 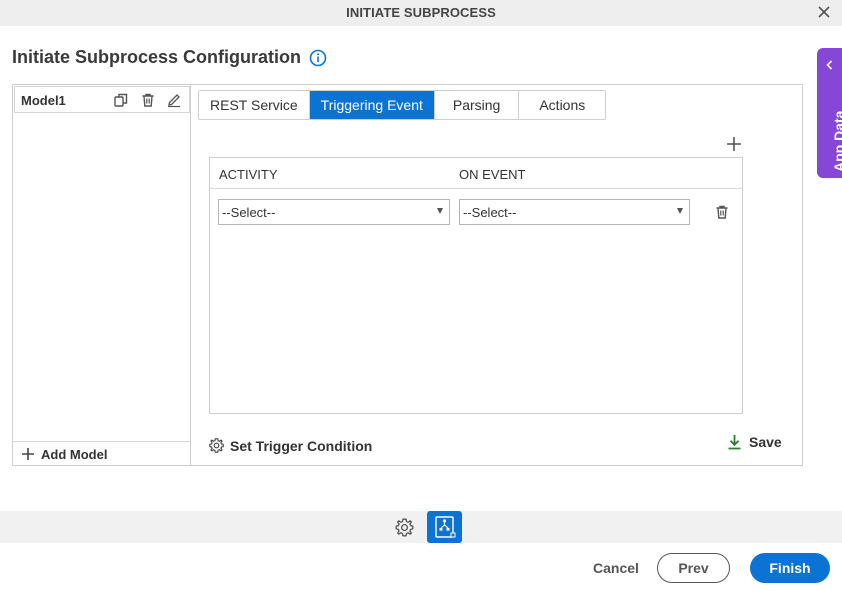 I want to click on model-list-item: Model1, so click(x=102, y=99).